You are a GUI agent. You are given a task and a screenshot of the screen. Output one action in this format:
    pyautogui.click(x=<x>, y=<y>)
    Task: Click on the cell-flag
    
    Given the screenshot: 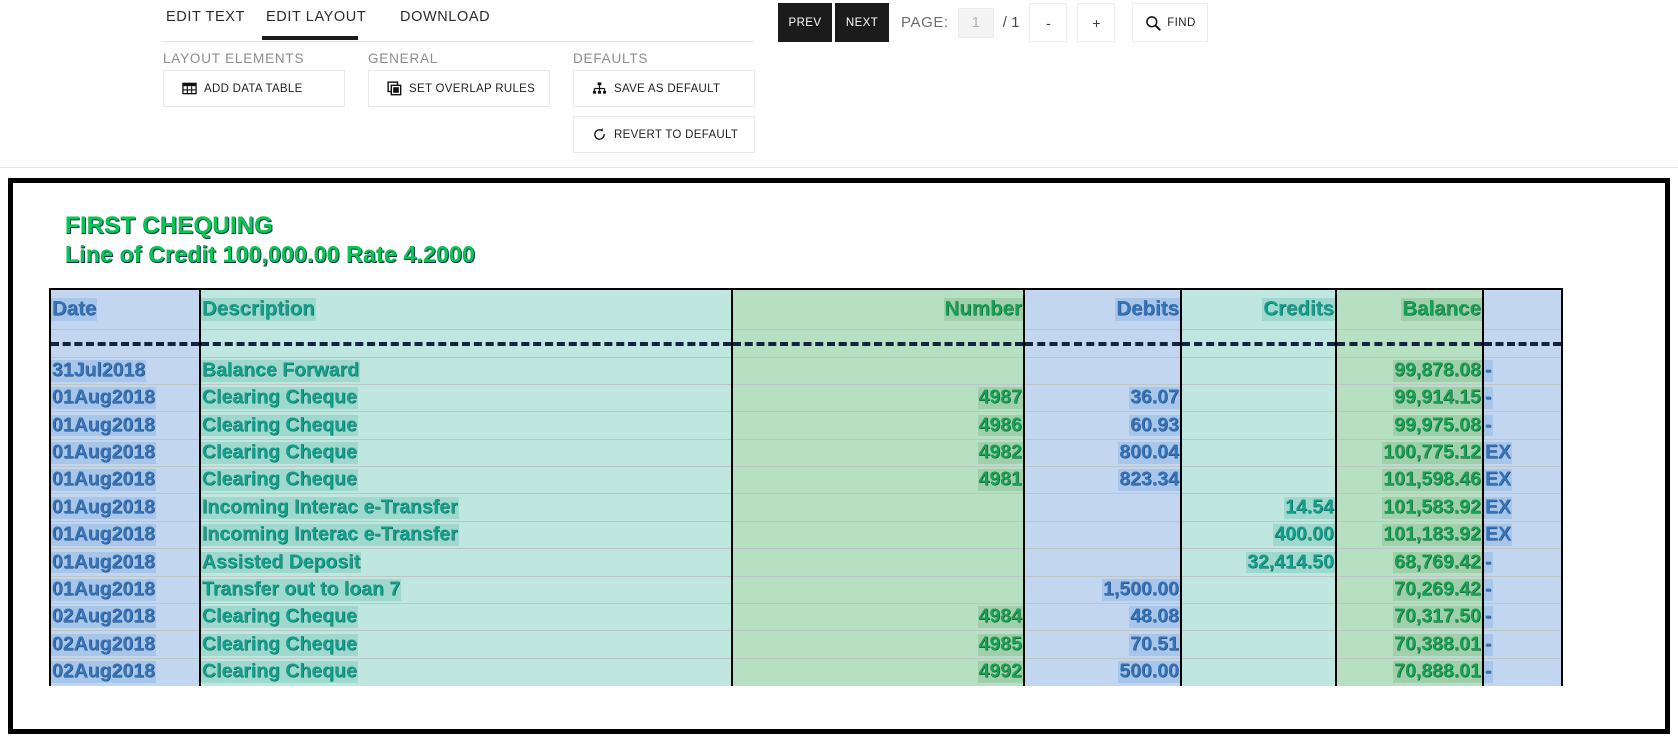 What is the action you would take?
    pyautogui.click(x=1522, y=342)
    